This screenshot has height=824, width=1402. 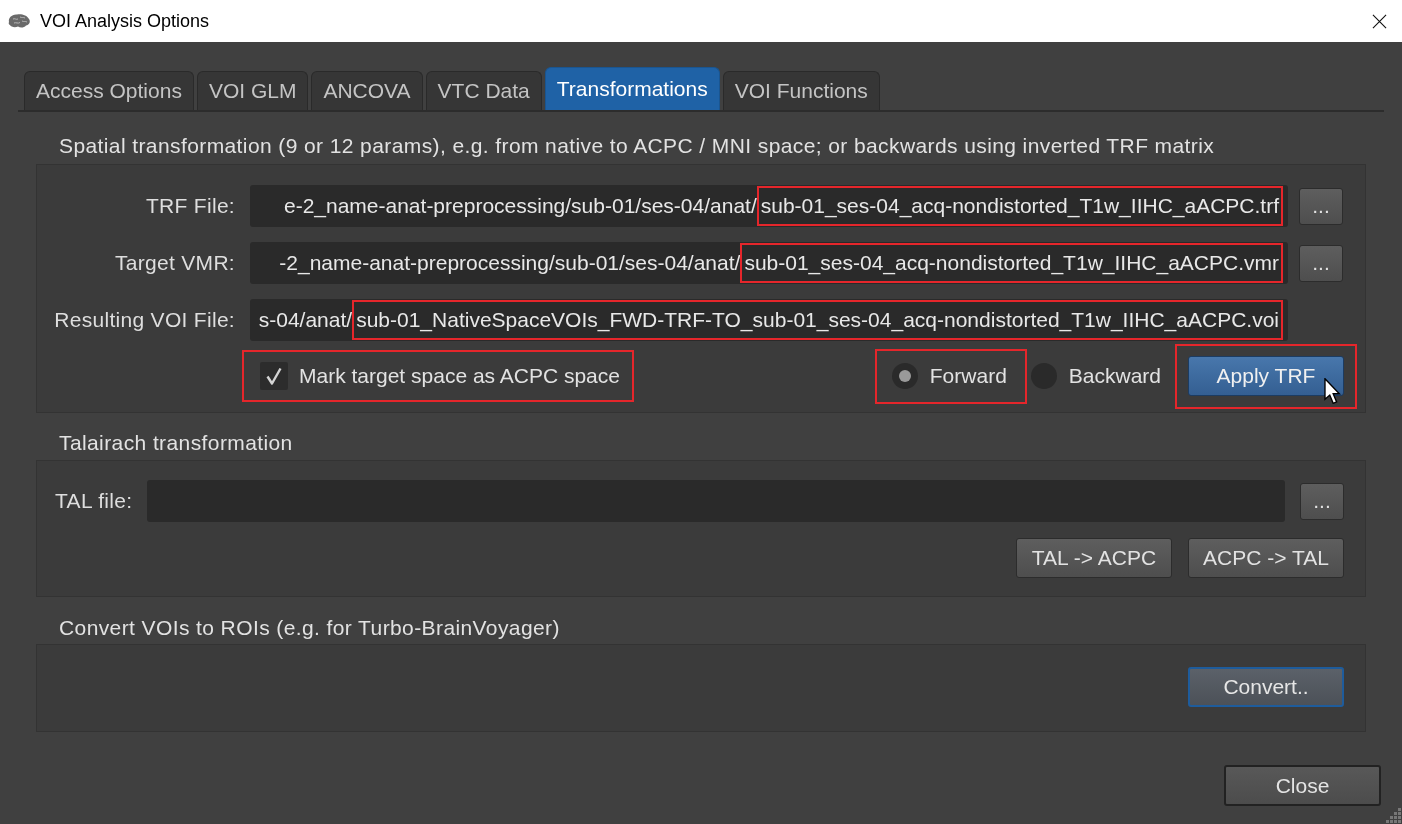 I want to click on file-path-field: -2_name-anat-preprocessing/sub-01/ses-04/anat/ sub-01_ses-04_acq-nondistorted_T1w_IIHC_aACPC.vmr, so click(x=769, y=263).